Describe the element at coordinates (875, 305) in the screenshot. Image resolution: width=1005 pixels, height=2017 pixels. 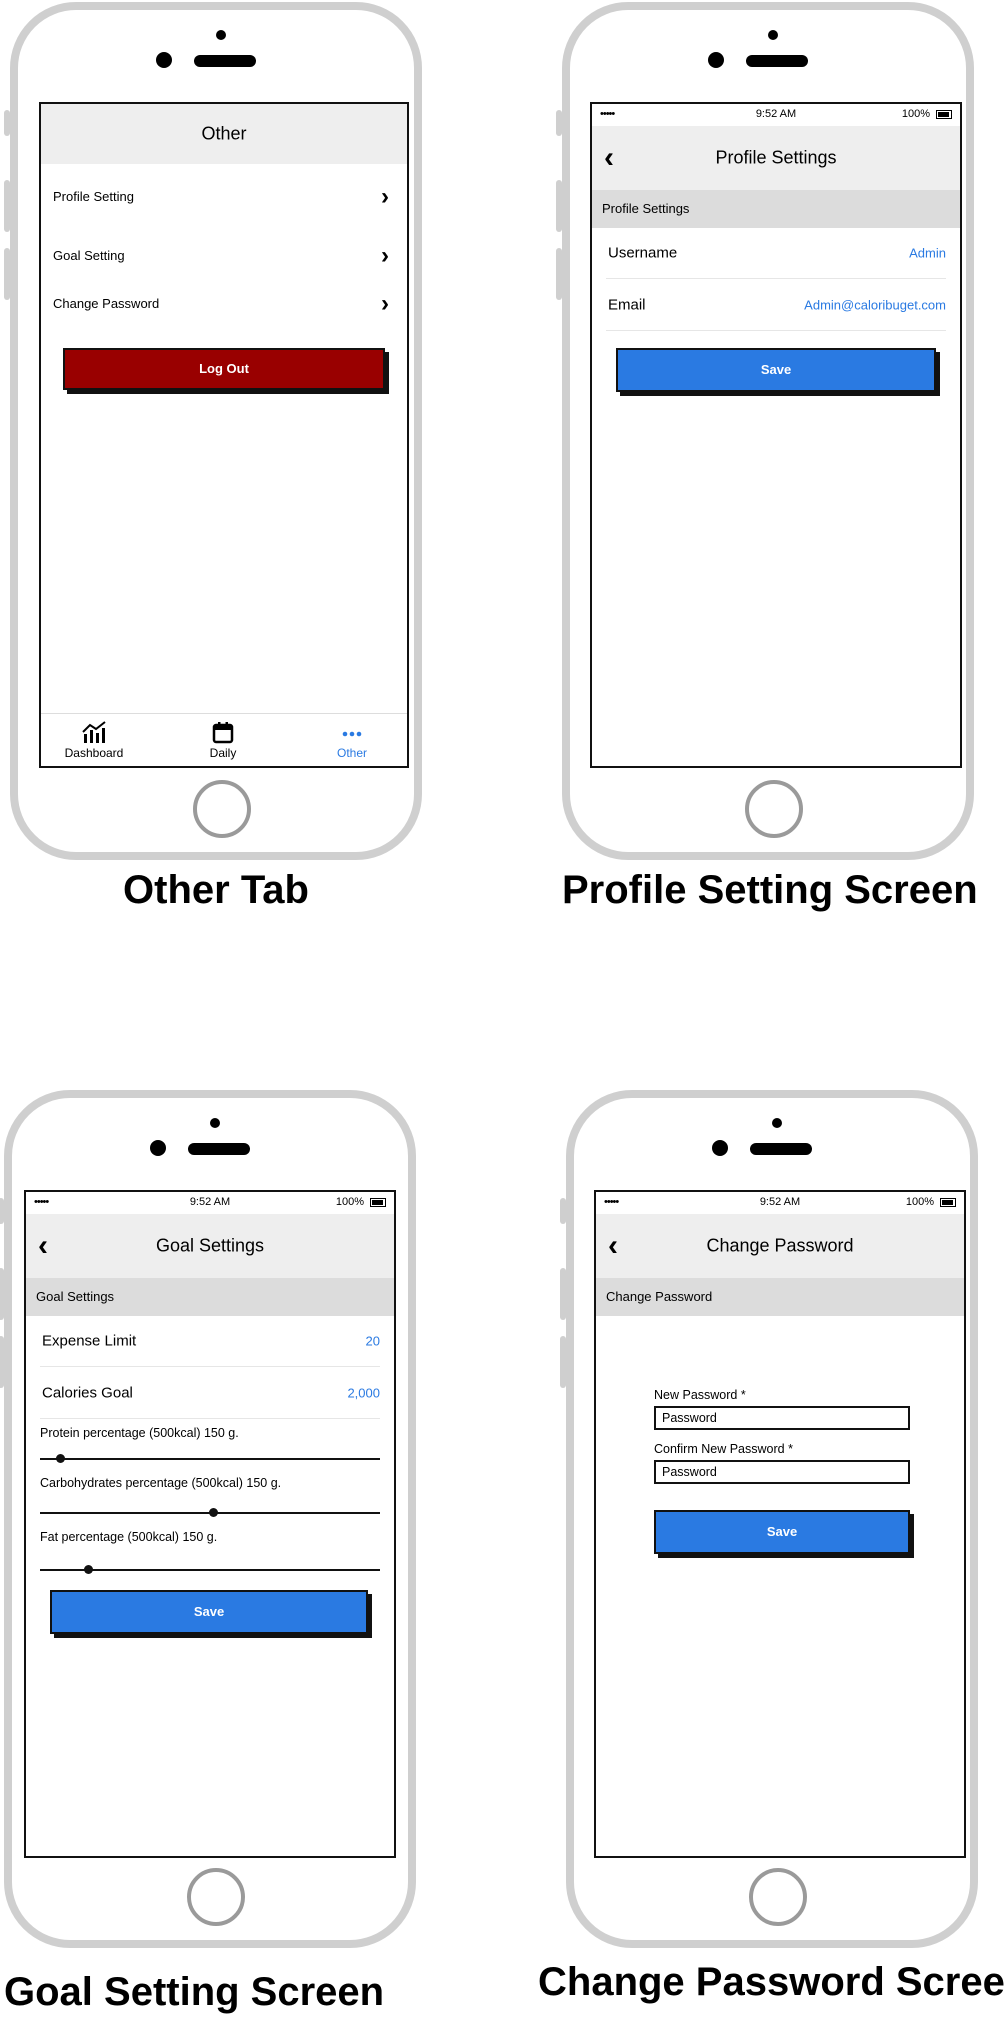
I see `email-value: Admin@caloribuget.com` at that location.